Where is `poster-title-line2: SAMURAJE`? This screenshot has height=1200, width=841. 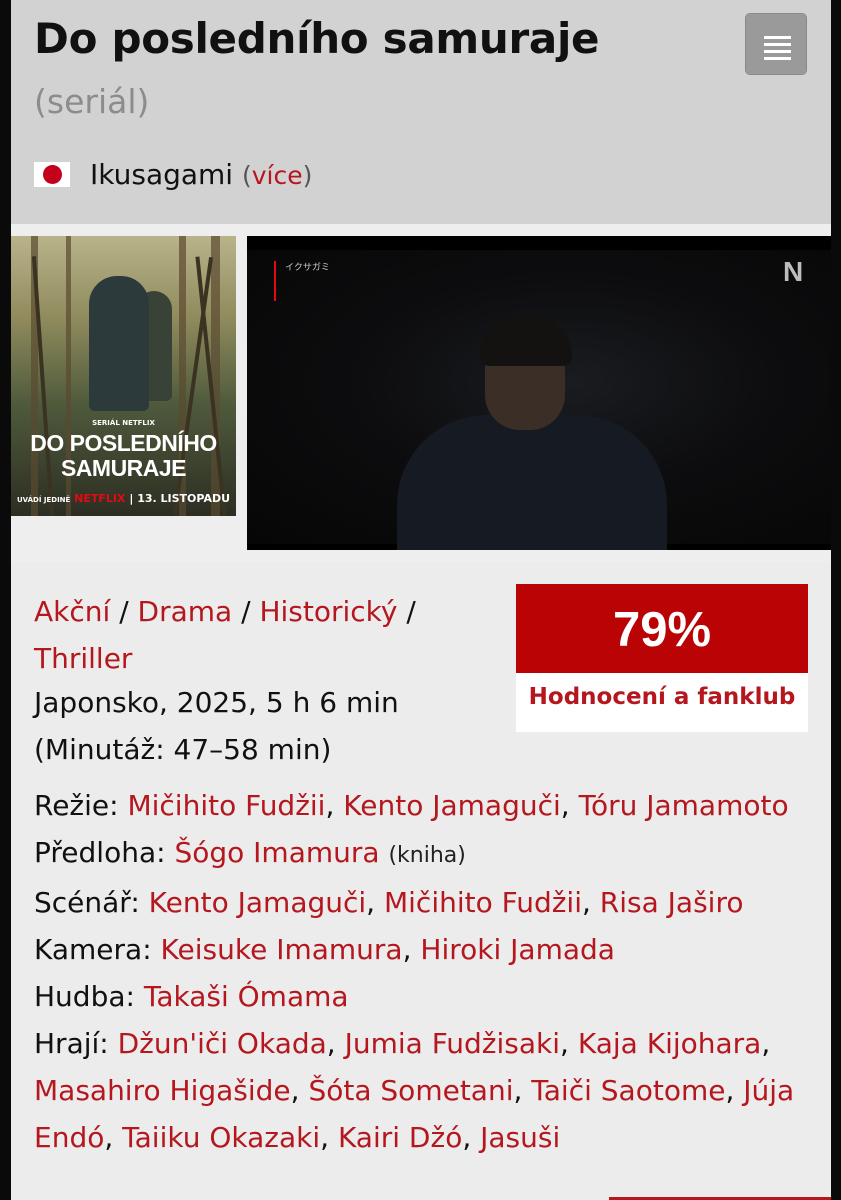 poster-title-line2: SAMURAJE is located at coordinates (123, 468).